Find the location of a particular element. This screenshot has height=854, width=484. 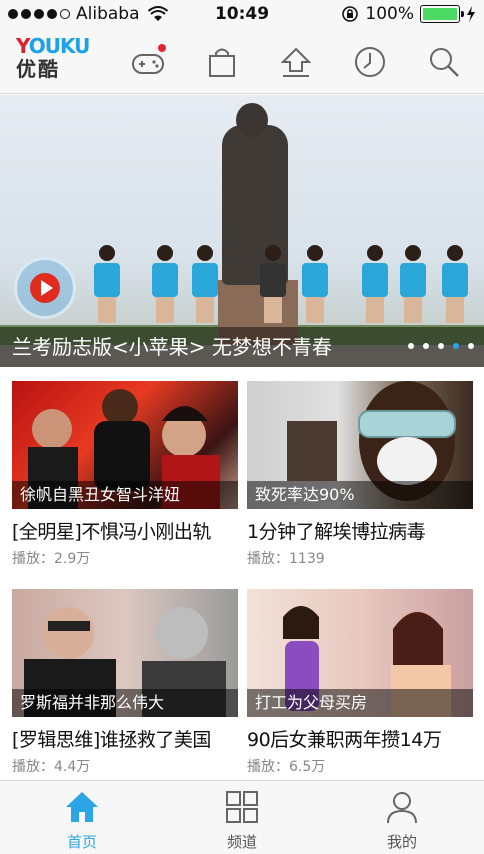

tab-label: 我的 is located at coordinates (401, 842).